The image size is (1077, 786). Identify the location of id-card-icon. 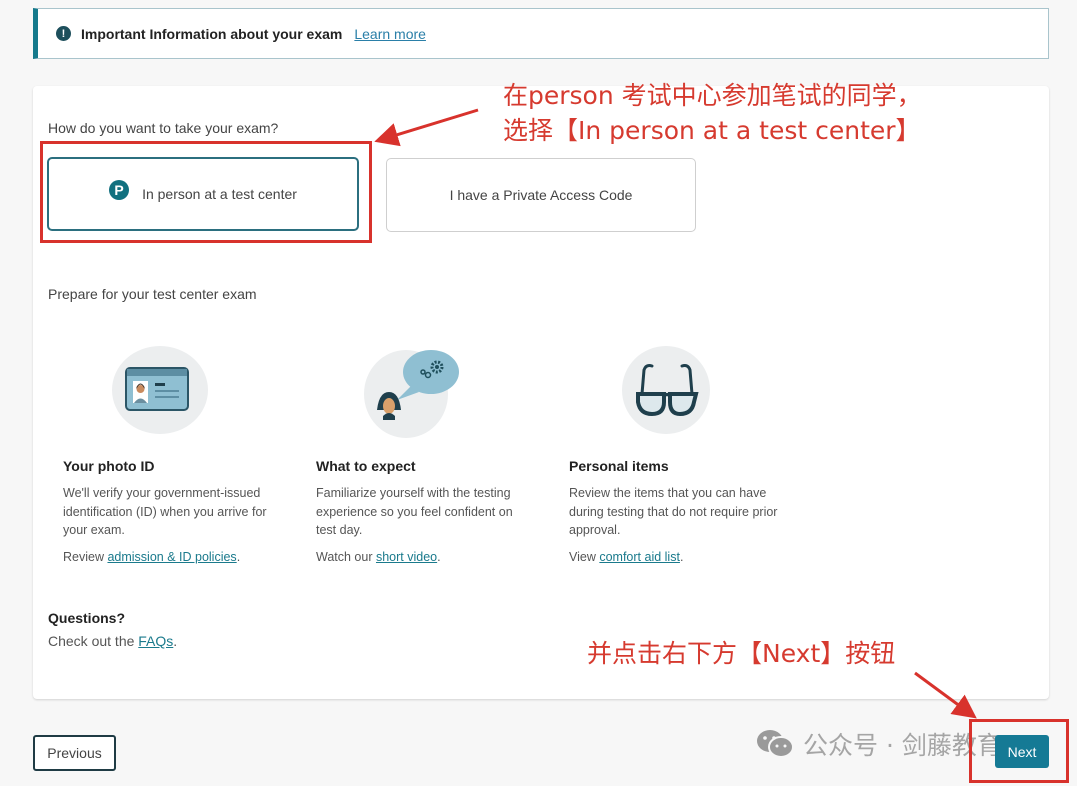
(163, 391).